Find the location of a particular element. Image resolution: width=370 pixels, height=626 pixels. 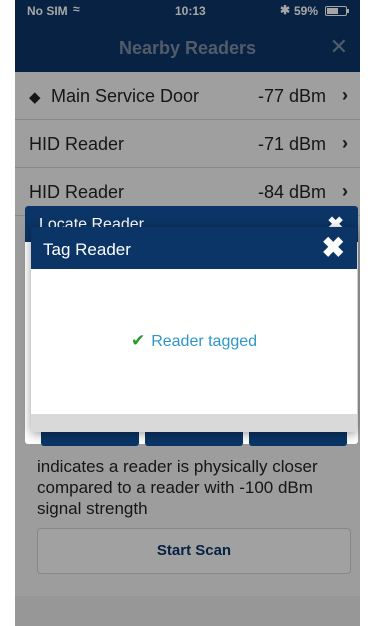

dialog-message-text: Reader tagged is located at coordinates (204, 341).